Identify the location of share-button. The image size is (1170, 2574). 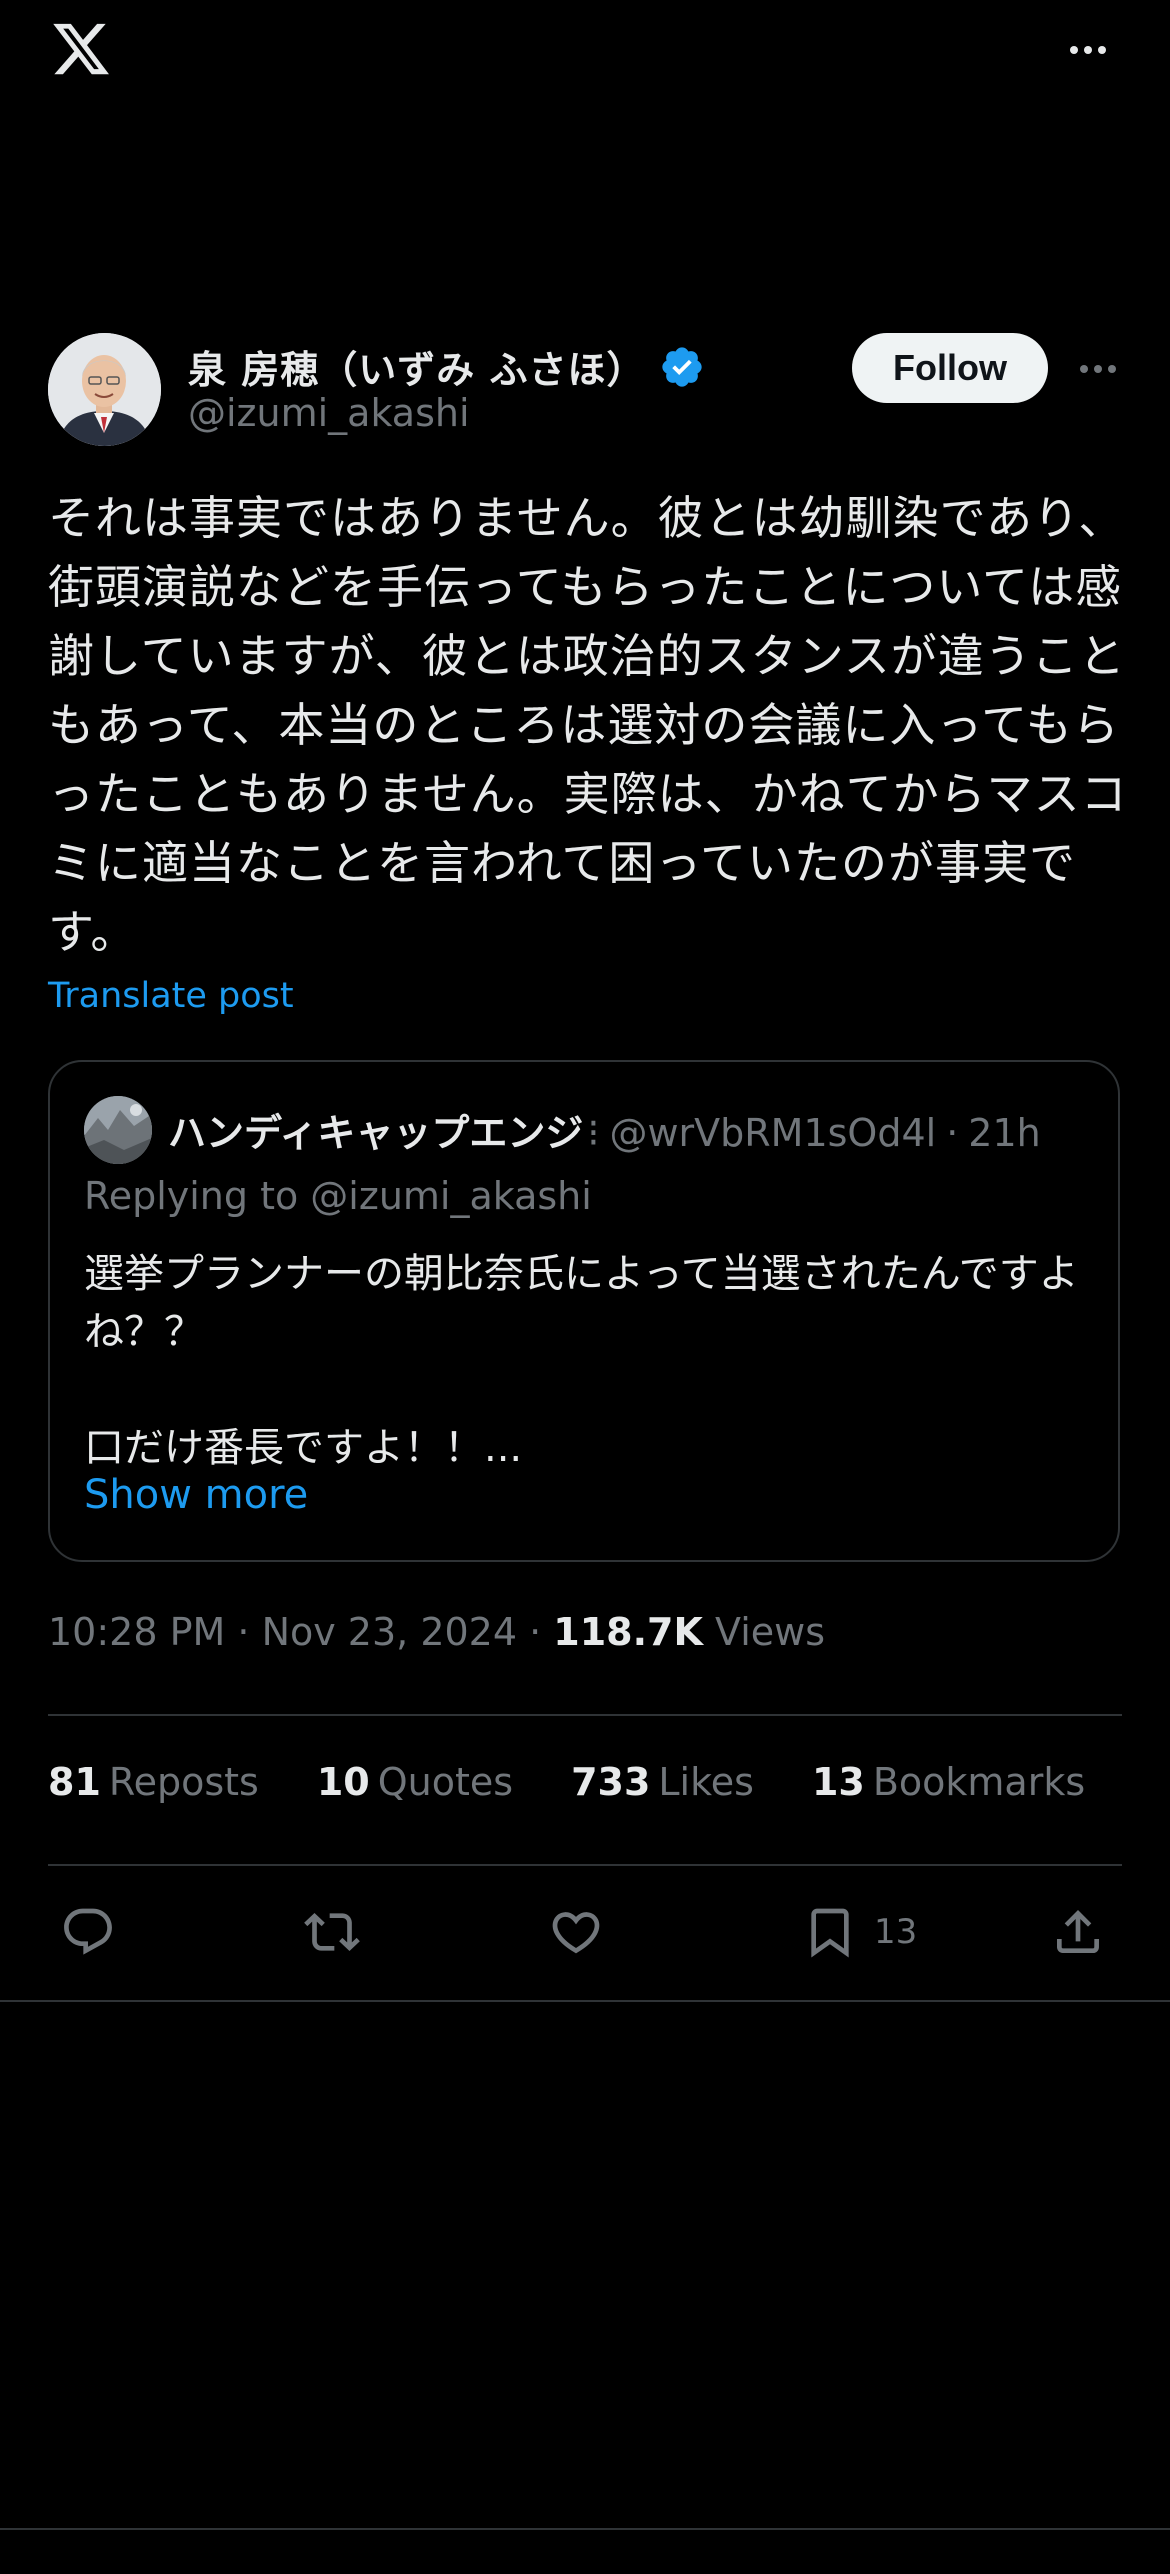
(1078, 1932).